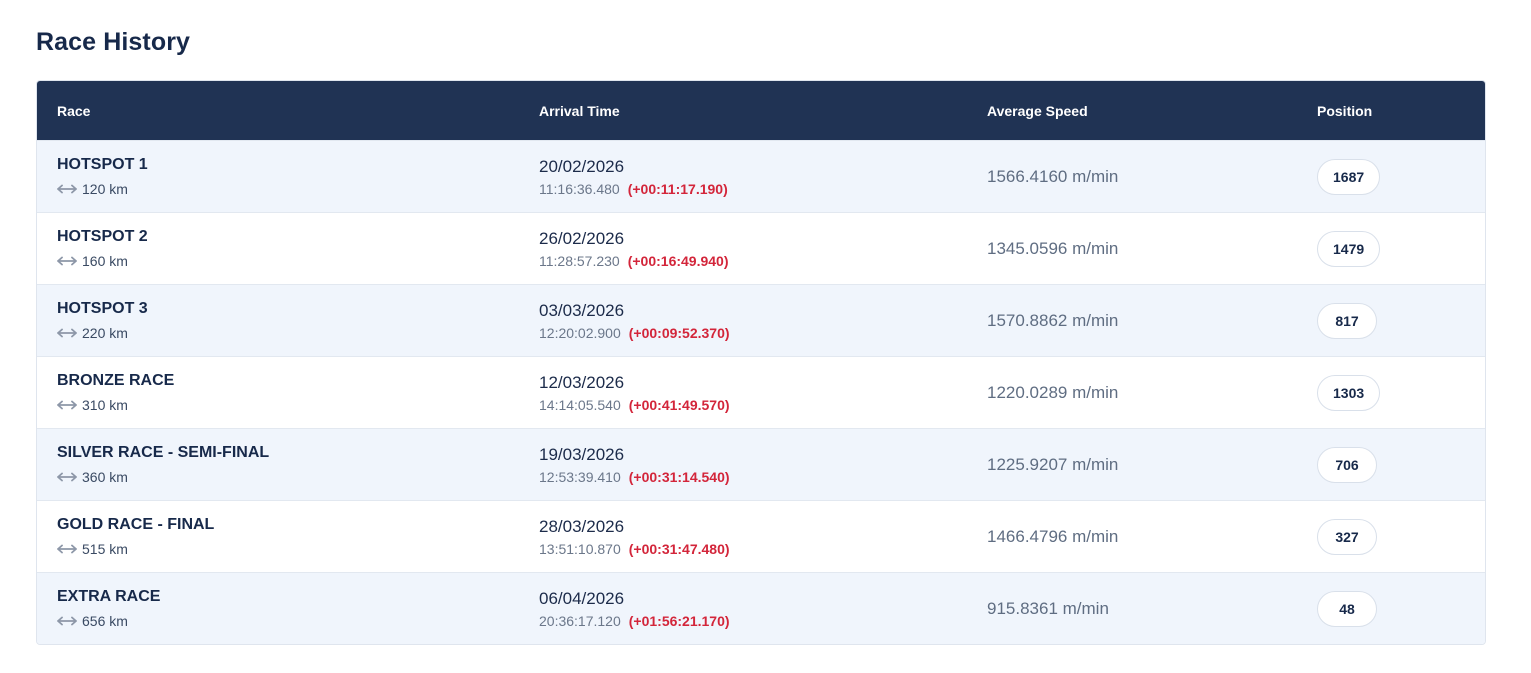 The height and width of the screenshot is (673, 1531). Describe the element at coordinates (109, 596) in the screenshot. I see `race-name: EXTRA RACE` at that location.